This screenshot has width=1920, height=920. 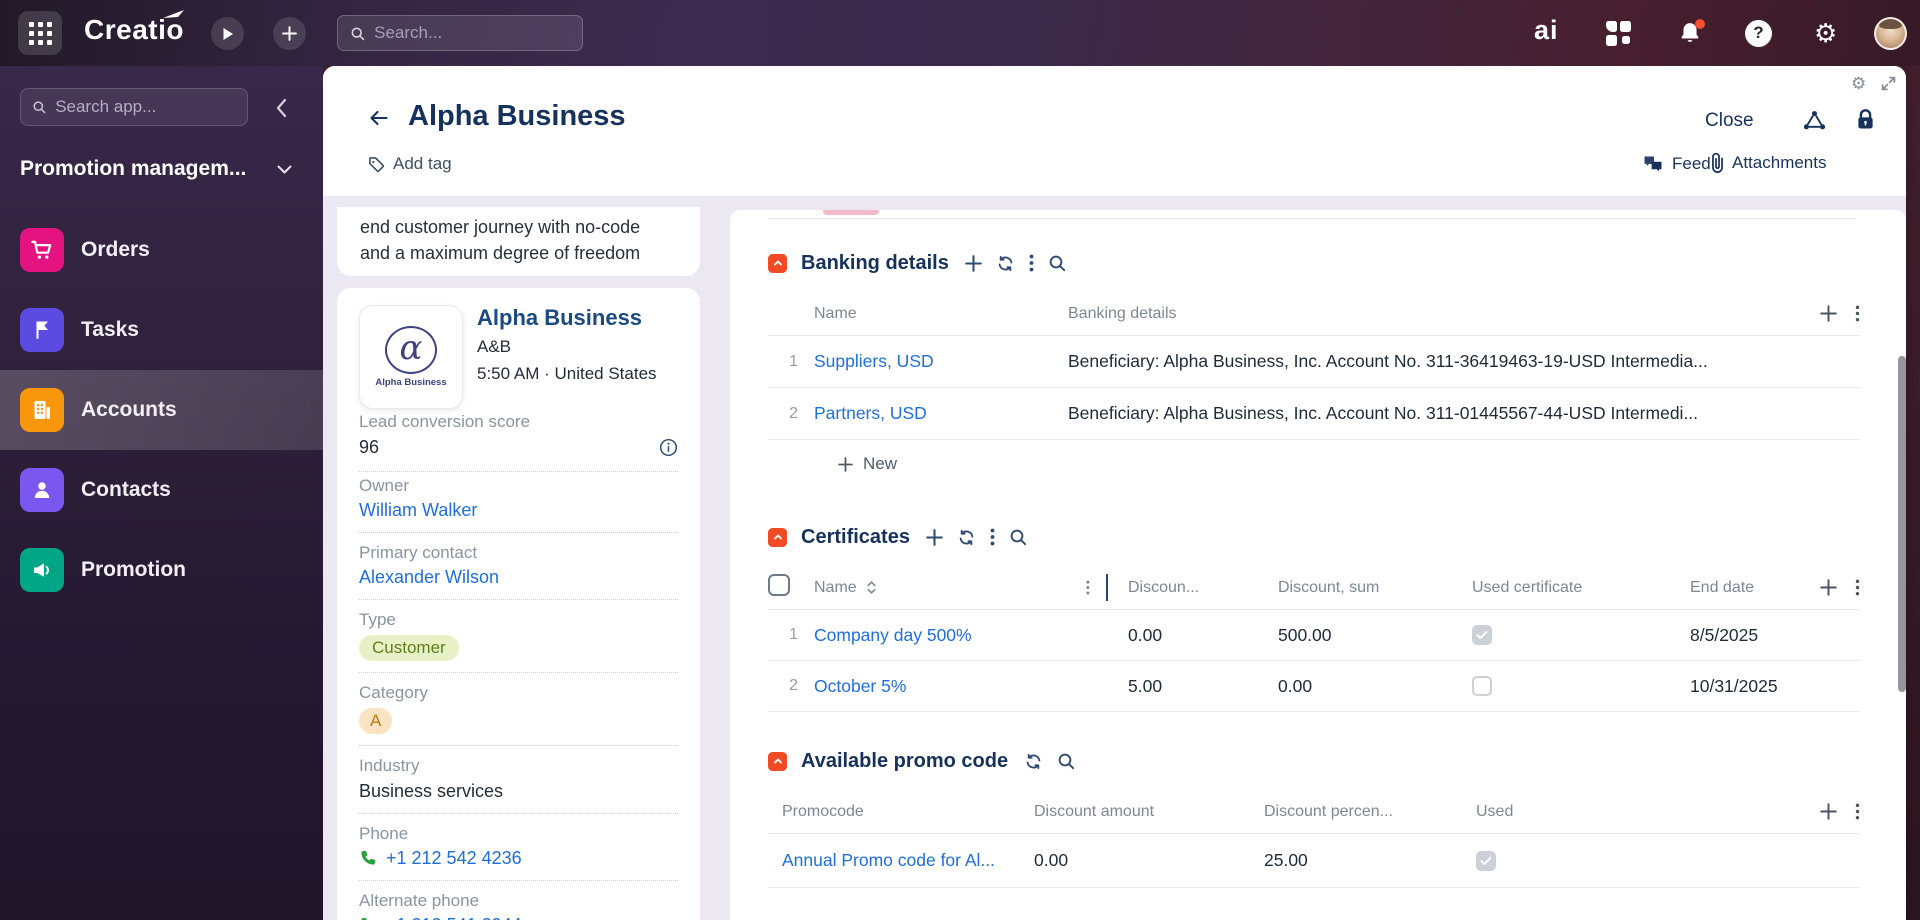 What do you see at coordinates (779, 585) in the screenshot?
I see `select-all-checkbox` at bounding box center [779, 585].